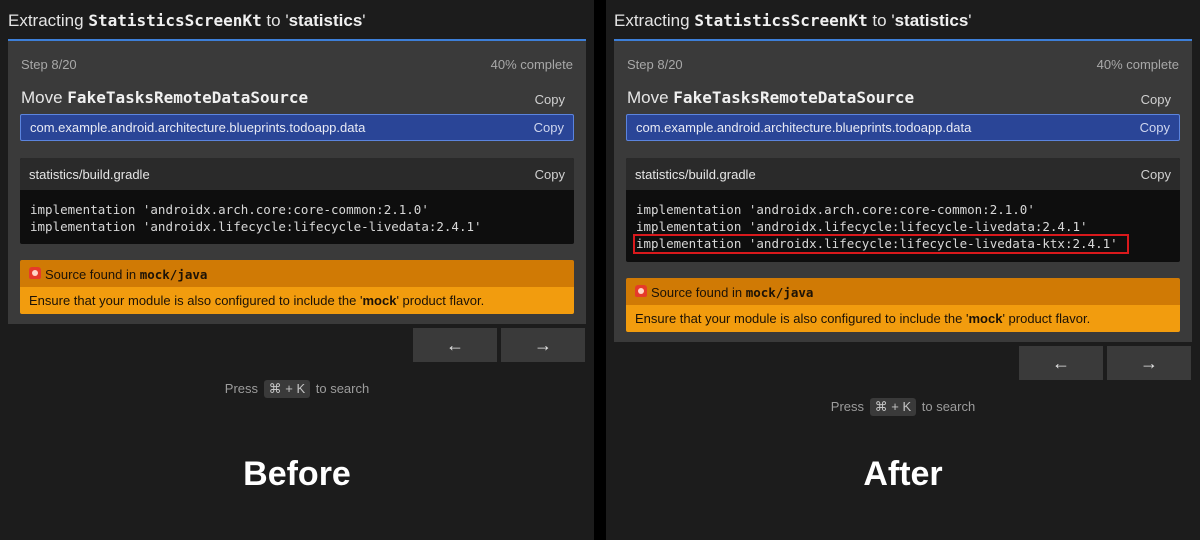 This screenshot has height=540, width=1200. What do you see at coordinates (903, 474) in the screenshot?
I see `comparison-label: After` at bounding box center [903, 474].